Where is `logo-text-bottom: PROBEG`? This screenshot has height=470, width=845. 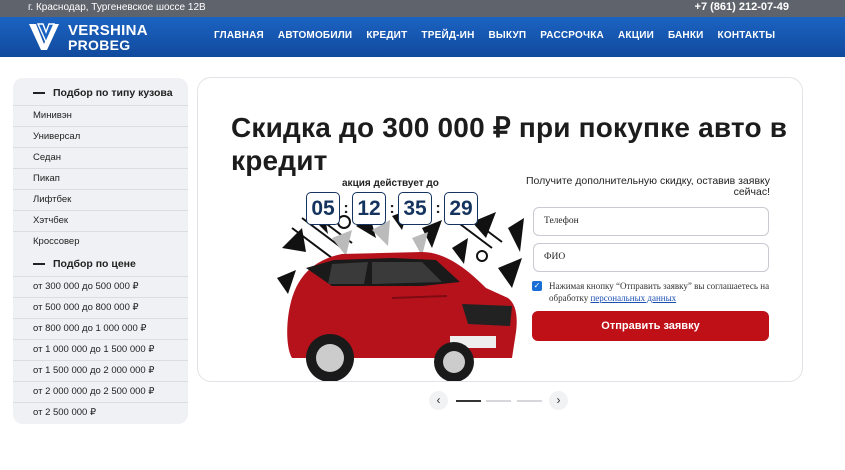
logo-text-bottom: PROBEG is located at coordinates (99, 45).